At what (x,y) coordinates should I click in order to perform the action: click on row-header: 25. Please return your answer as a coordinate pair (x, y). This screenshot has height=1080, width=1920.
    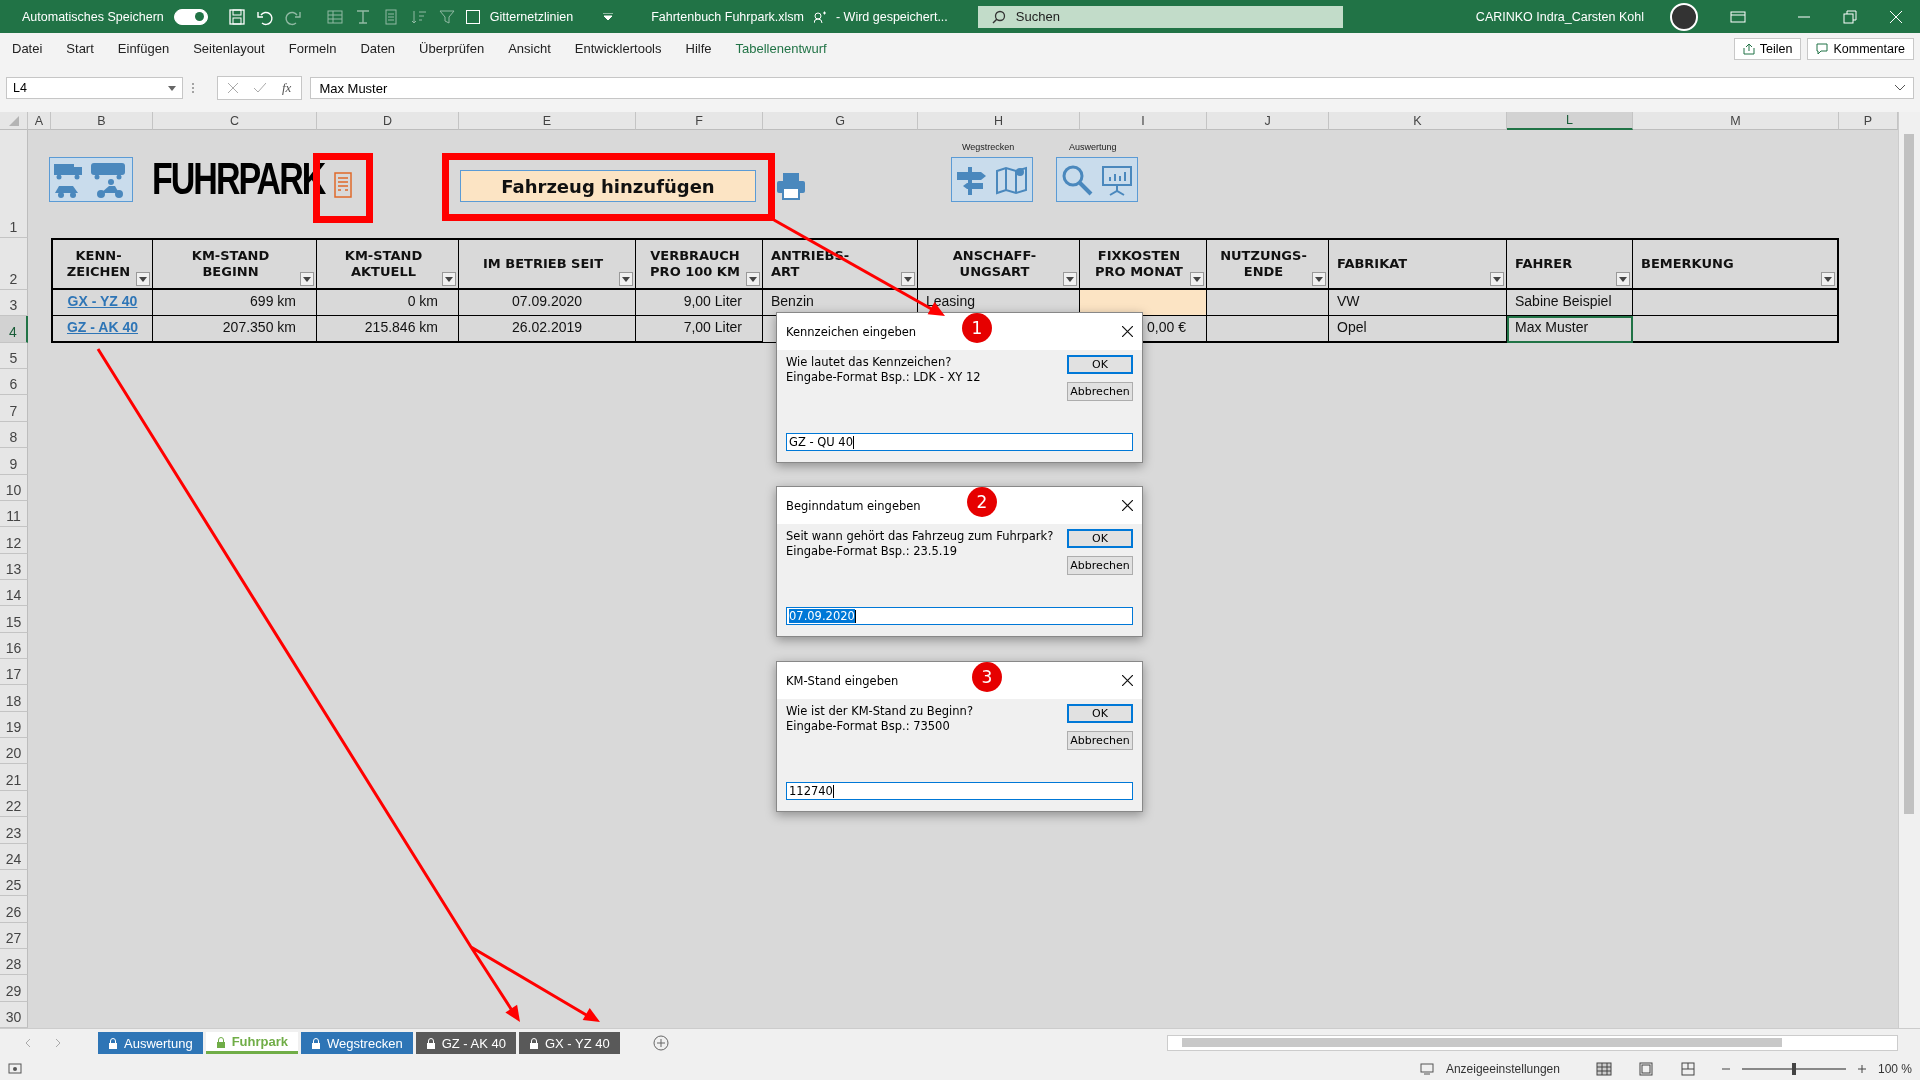
    Looking at the image, I should click on (14, 883).